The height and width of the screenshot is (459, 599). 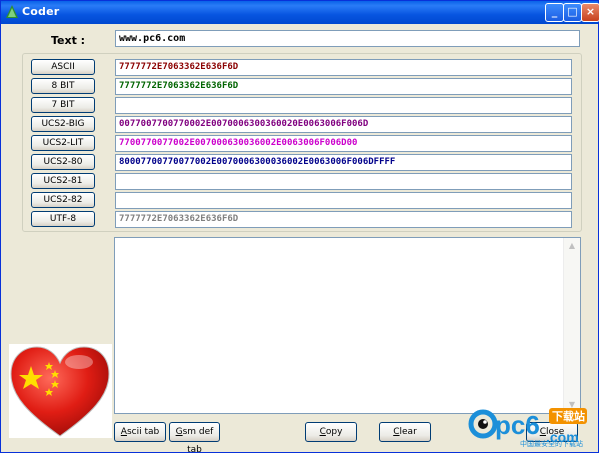 I want to click on encode-button-ucs2-81: UCS2-81, so click(x=63, y=181).